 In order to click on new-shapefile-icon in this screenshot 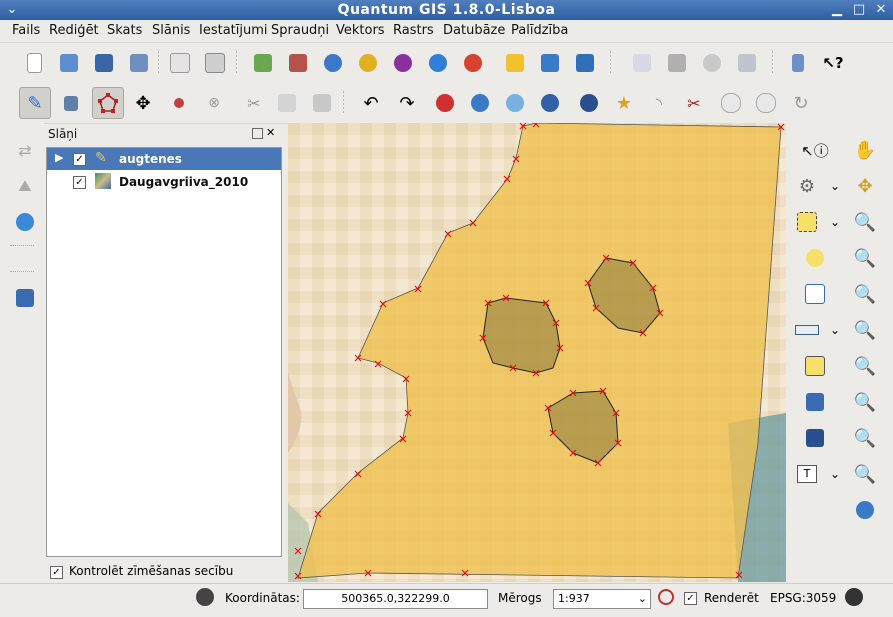, I will do `click(515, 63)`.